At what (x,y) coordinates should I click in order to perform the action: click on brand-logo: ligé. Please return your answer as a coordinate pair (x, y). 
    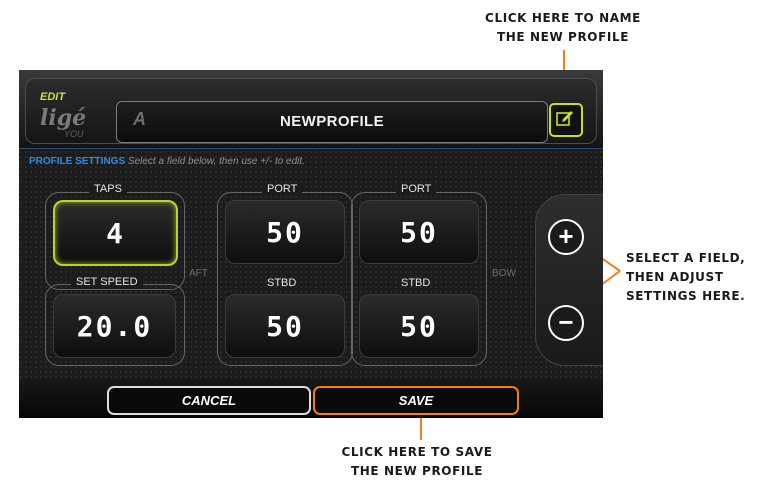
    Looking at the image, I should click on (63, 118).